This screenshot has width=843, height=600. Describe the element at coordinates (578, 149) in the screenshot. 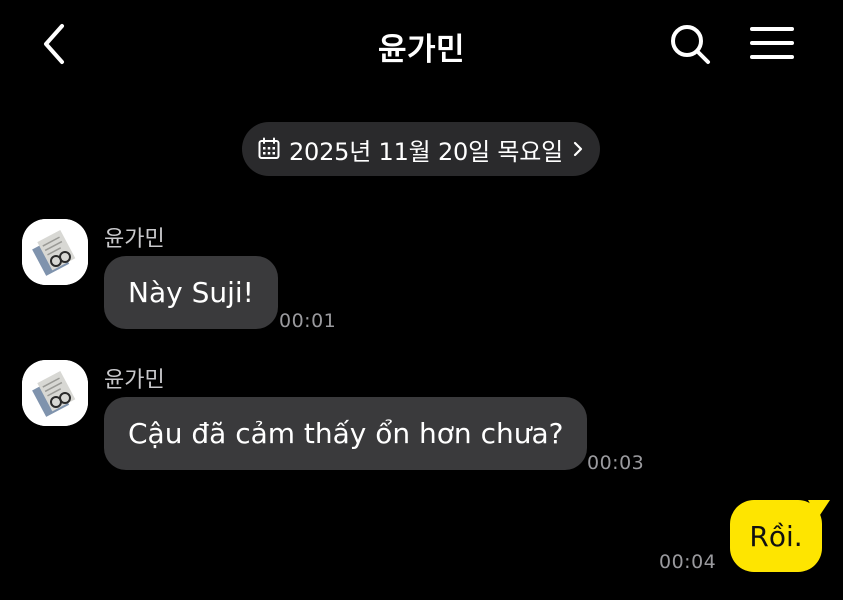

I see `chevron-right-icon` at that location.